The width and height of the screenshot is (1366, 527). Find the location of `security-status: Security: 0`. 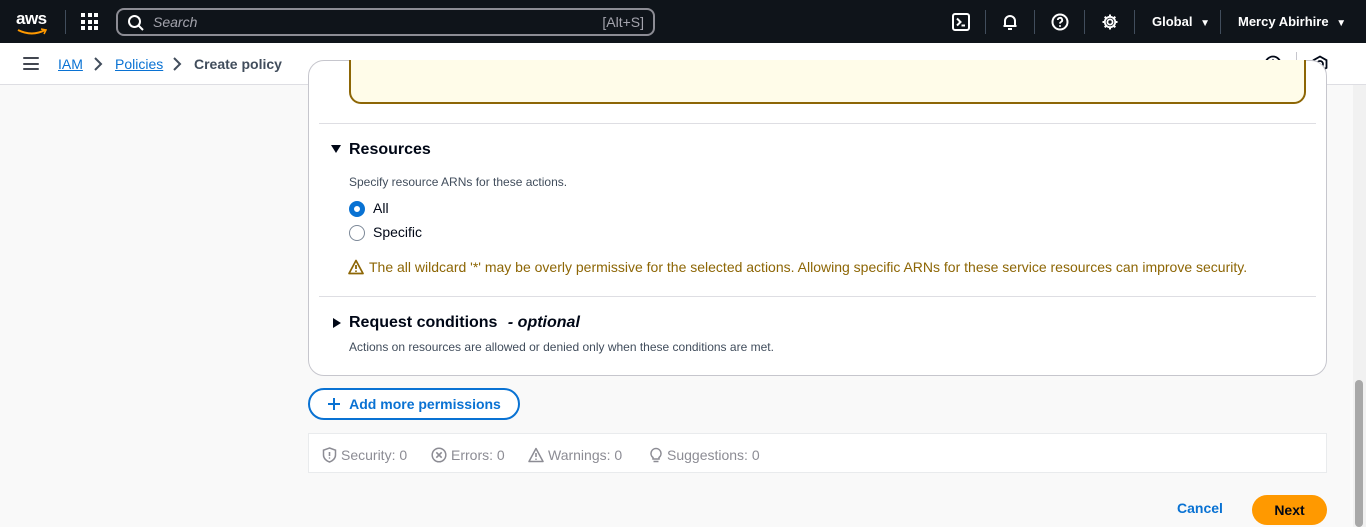

security-status: Security: 0 is located at coordinates (364, 455).